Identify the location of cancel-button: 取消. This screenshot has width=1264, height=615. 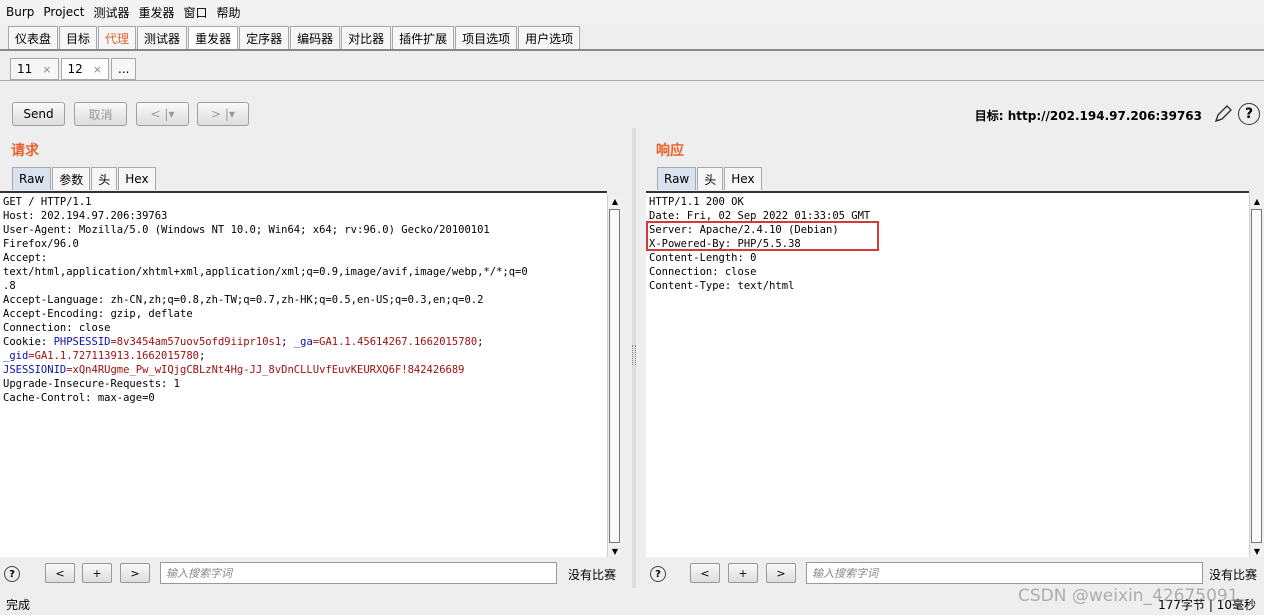
(100, 114).